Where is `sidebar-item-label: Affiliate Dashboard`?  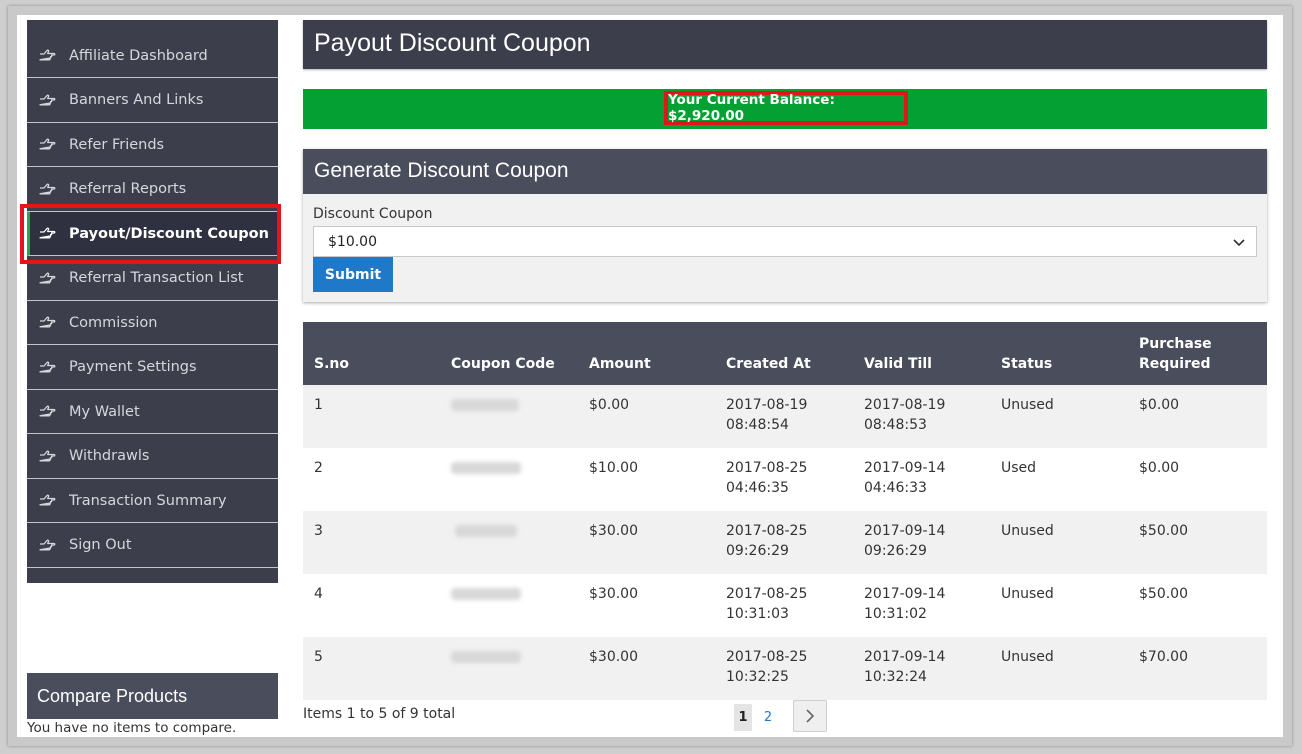
sidebar-item-label: Affiliate Dashboard is located at coordinates (138, 55).